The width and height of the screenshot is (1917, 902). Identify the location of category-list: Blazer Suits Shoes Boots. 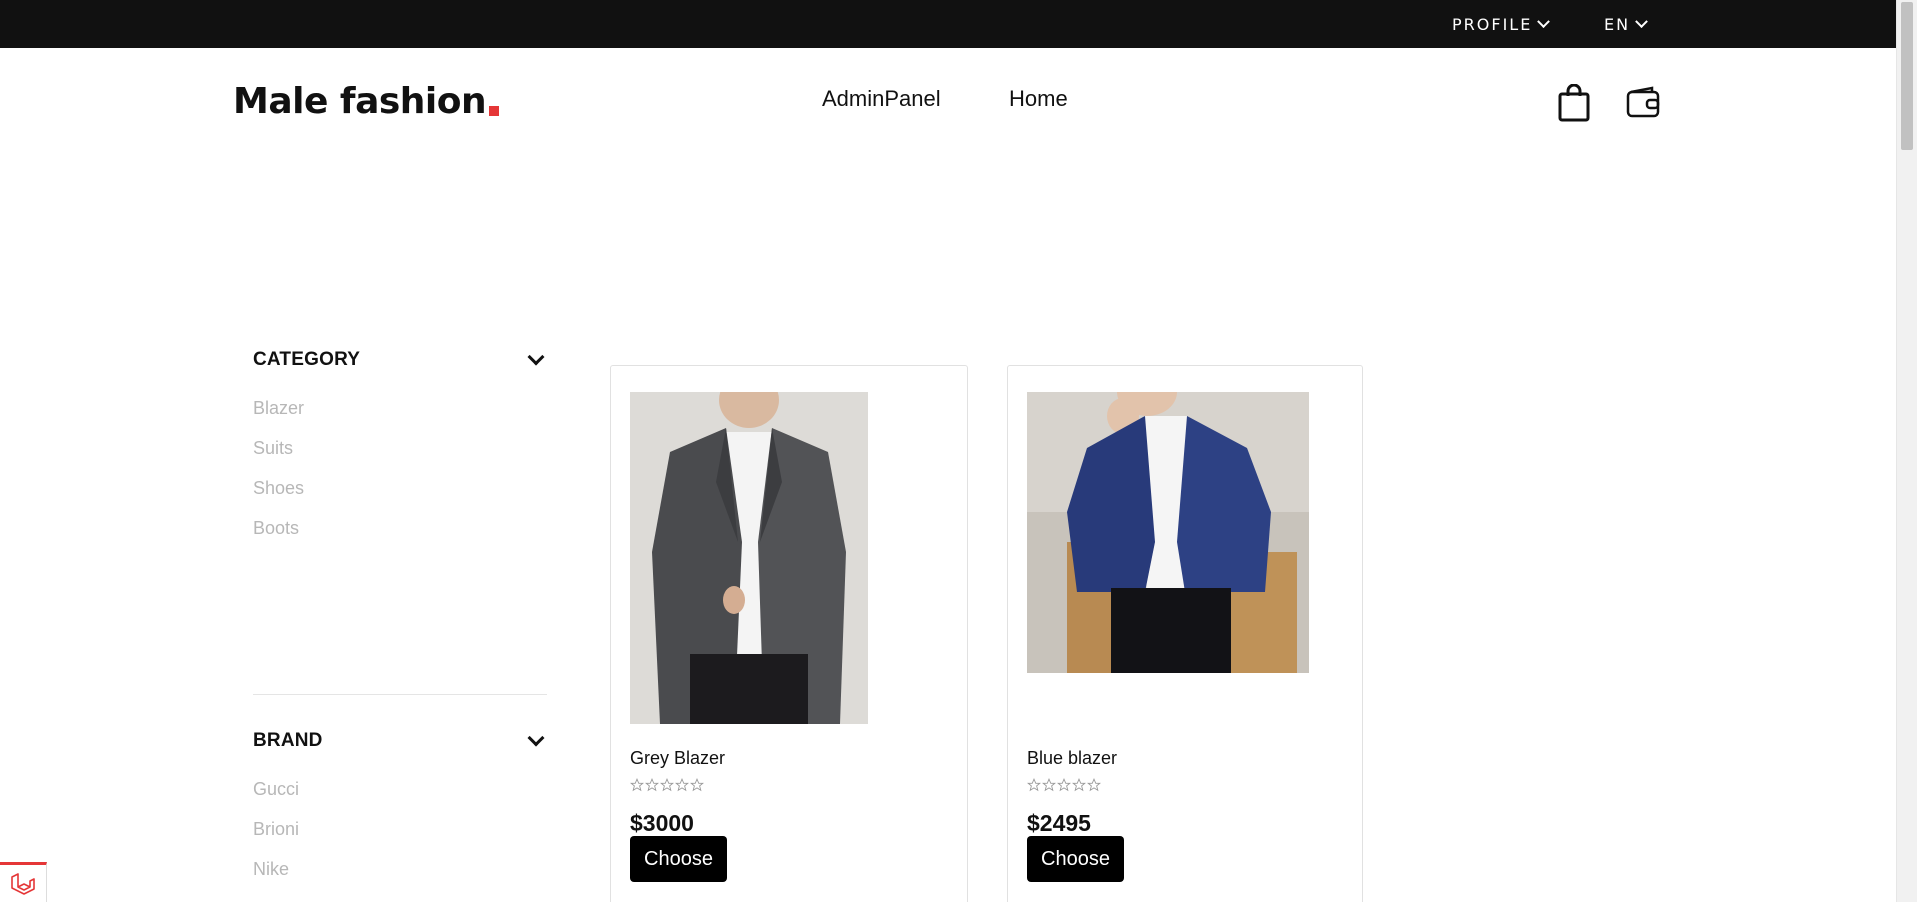
(400, 468).